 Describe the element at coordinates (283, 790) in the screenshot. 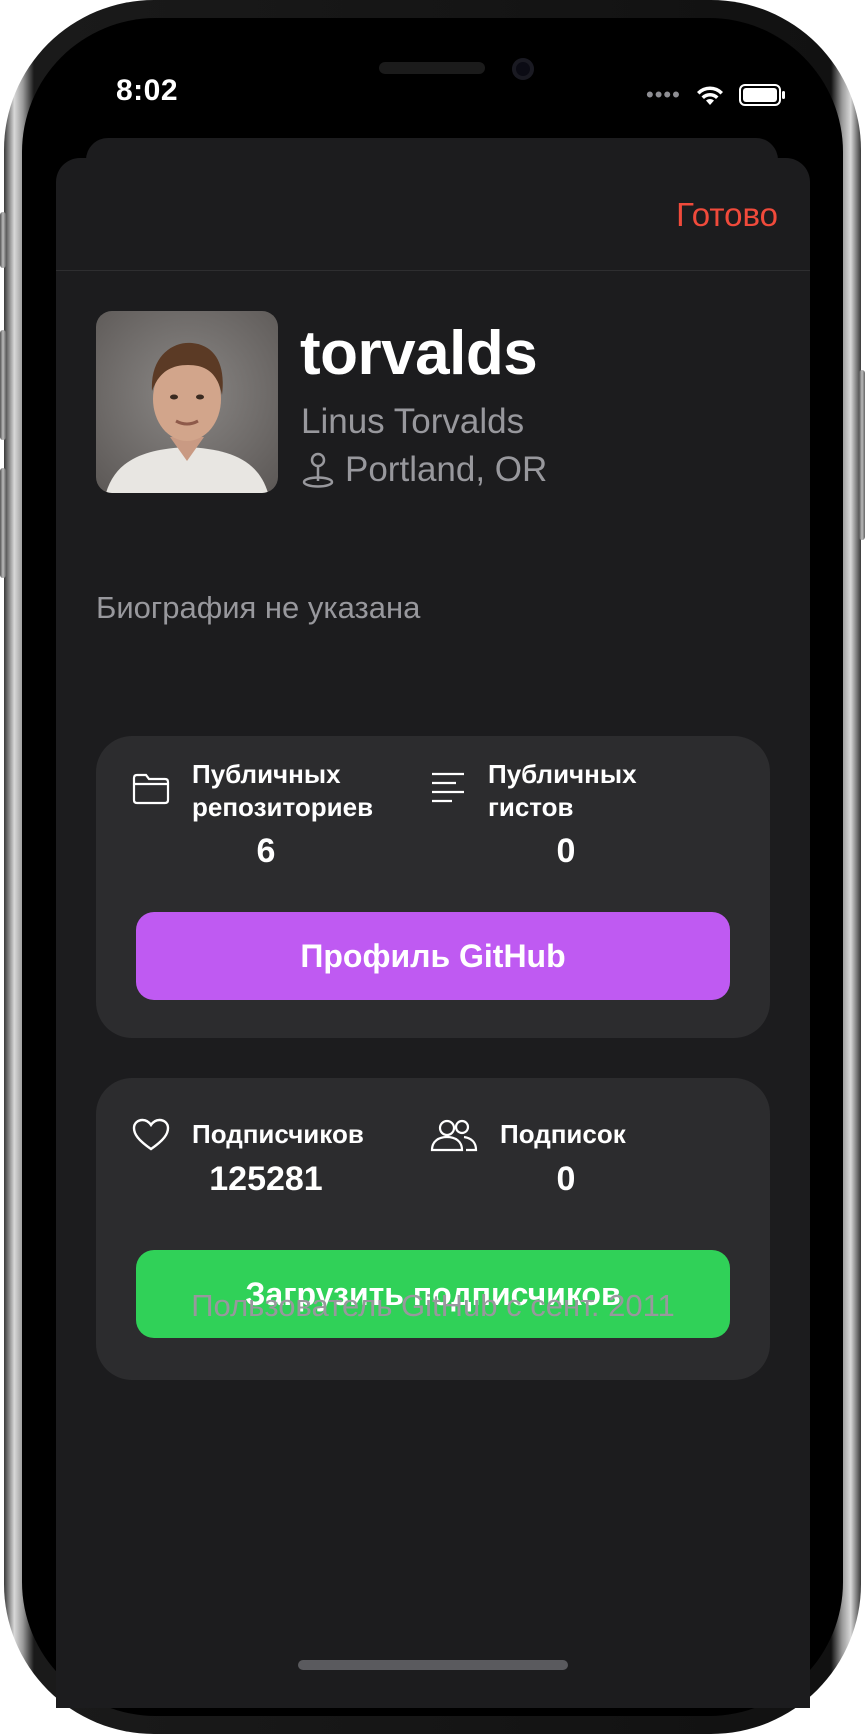

I see `public-repos-label: Публичных репозиториев` at that location.